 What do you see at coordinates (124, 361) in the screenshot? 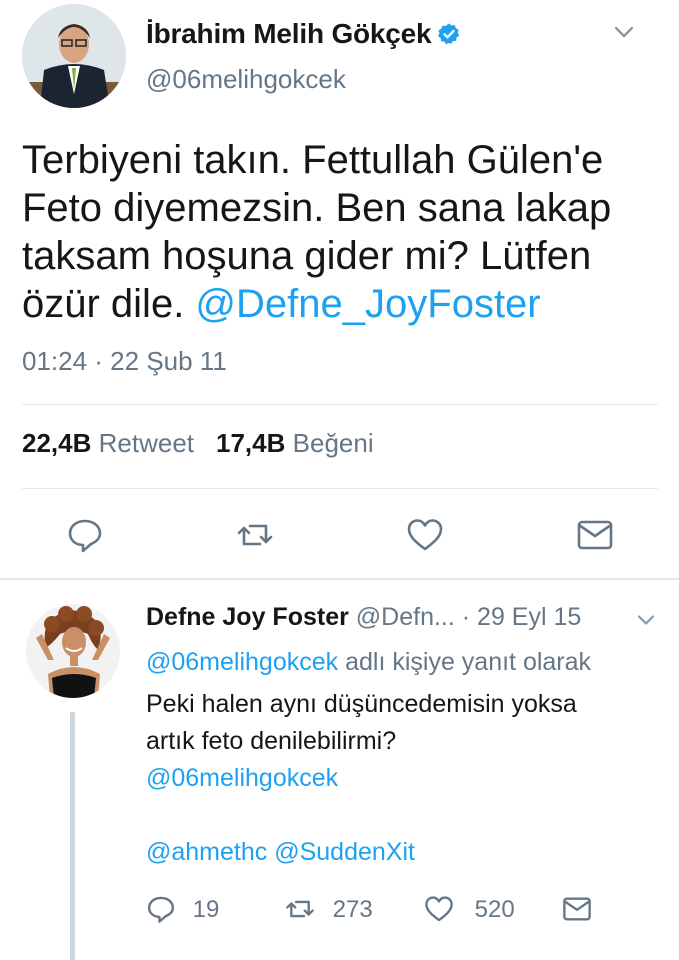
I see `tweet-timestamp: 01:24 · 22 Şub 11` at bounding box center [124, 361].